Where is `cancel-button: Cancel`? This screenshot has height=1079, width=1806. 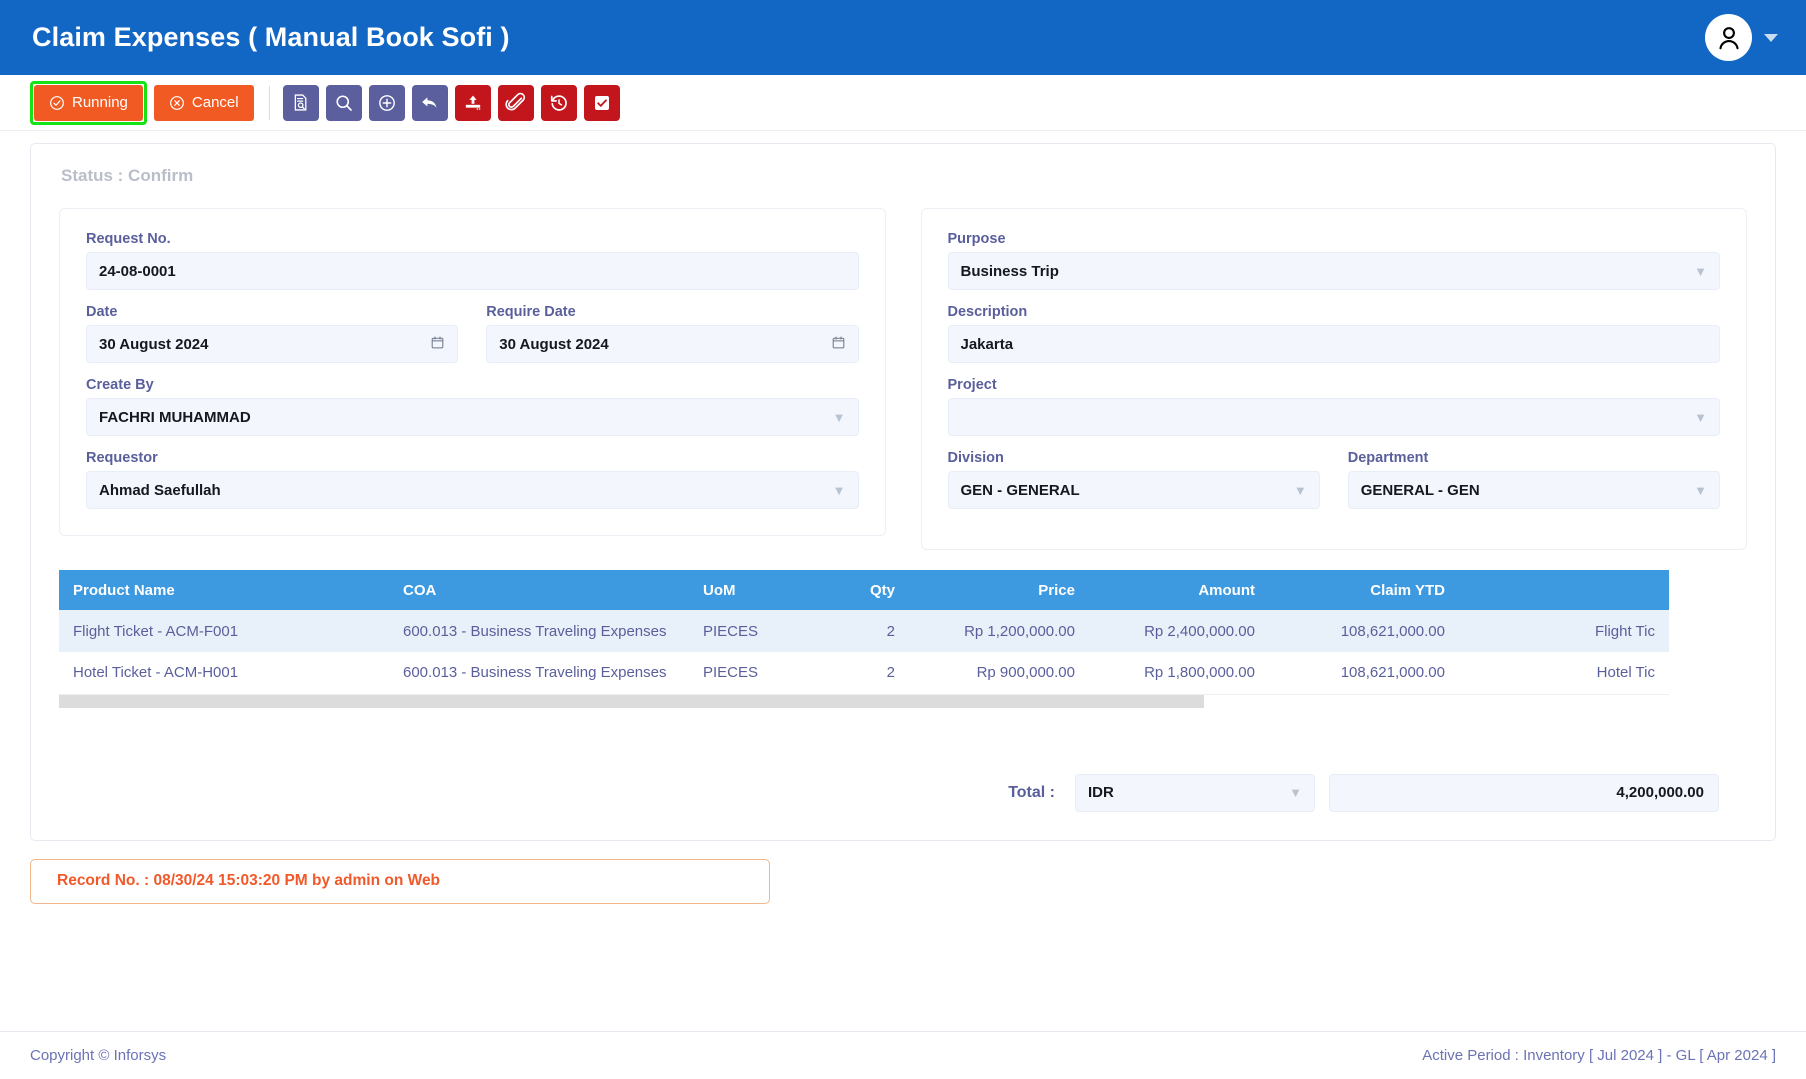 cancel-button: Cancel is located at coordinates (203, 102).